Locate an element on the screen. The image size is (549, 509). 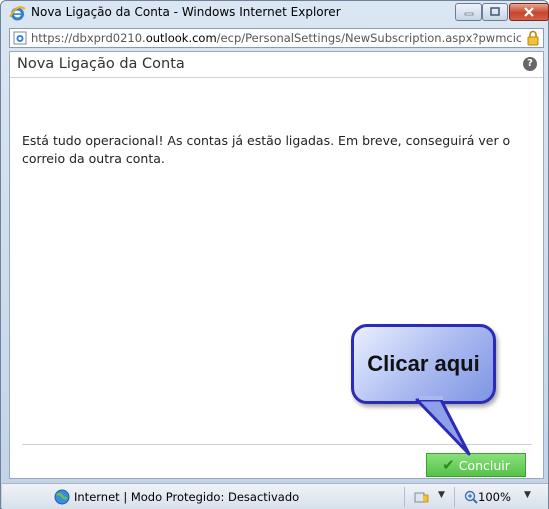
close-icon is located at coordinates (529, 12).